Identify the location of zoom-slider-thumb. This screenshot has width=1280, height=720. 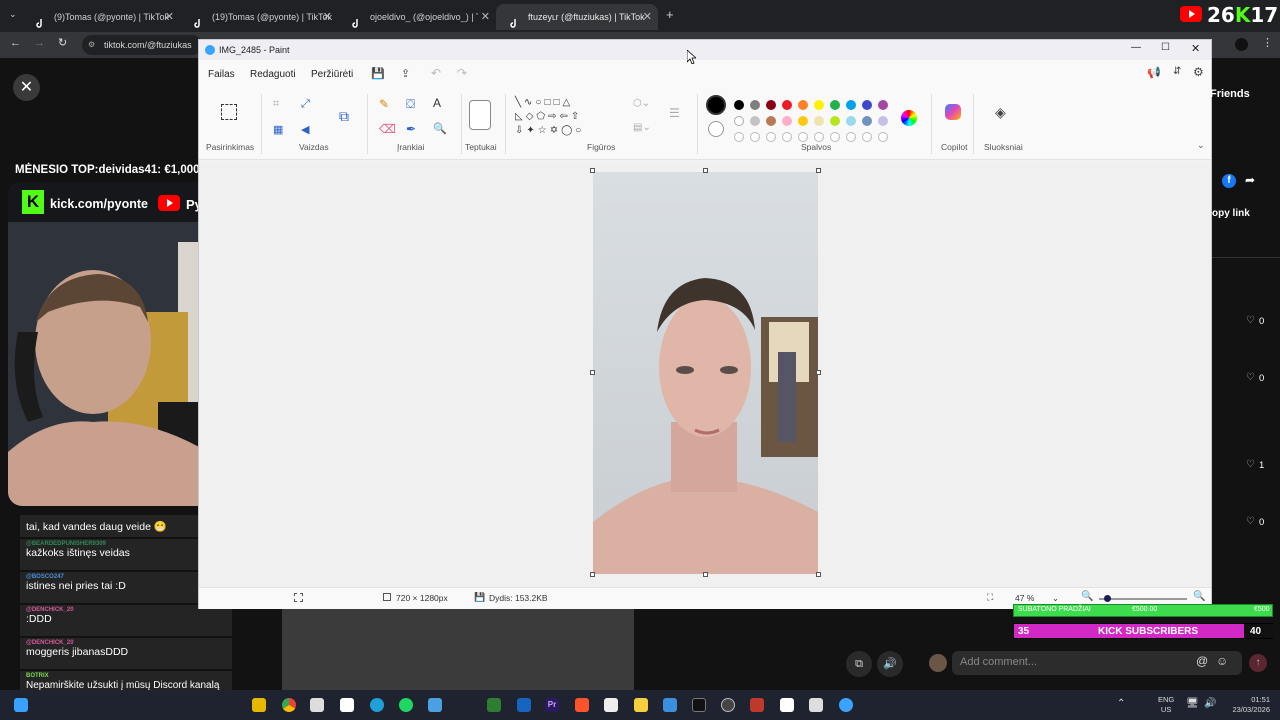
(1107, 598).